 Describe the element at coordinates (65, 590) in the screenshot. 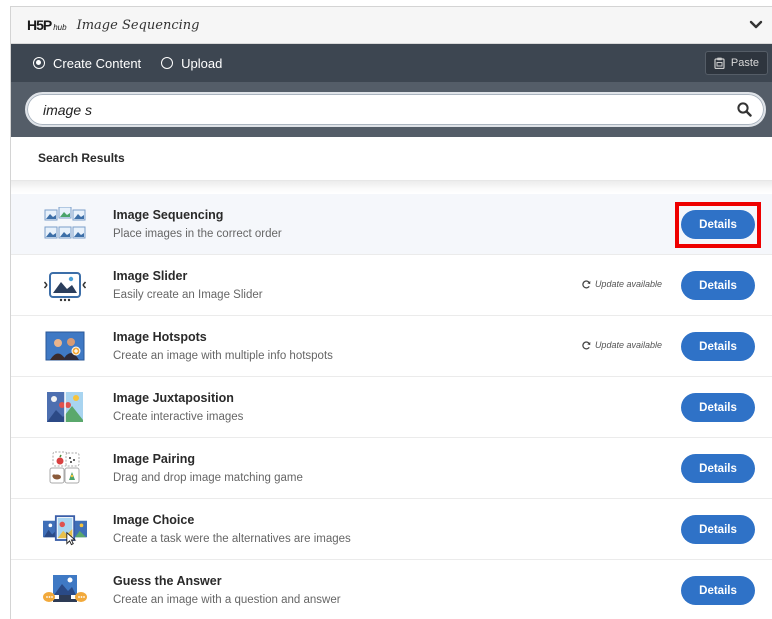

I see `guess-the-answer-icon` at that location.